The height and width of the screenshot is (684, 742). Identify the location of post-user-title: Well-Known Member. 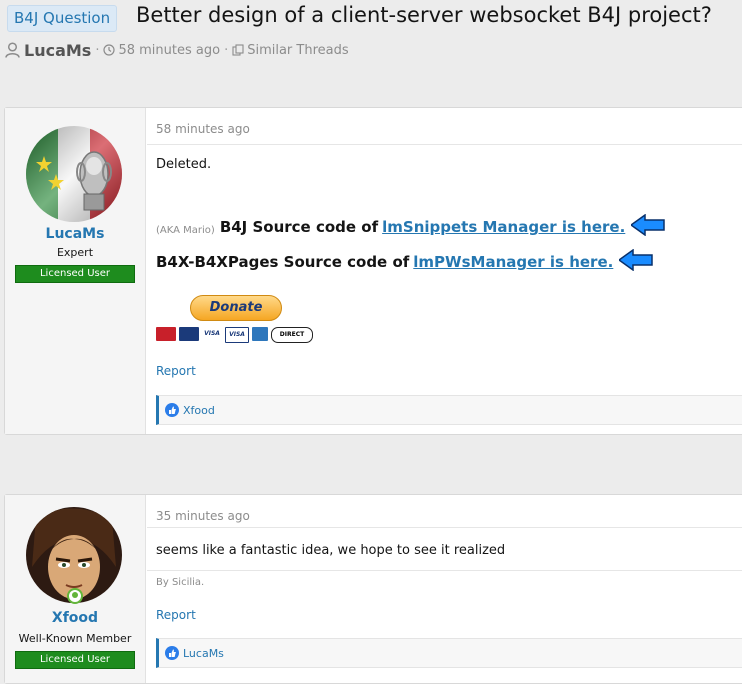
(75, 638).